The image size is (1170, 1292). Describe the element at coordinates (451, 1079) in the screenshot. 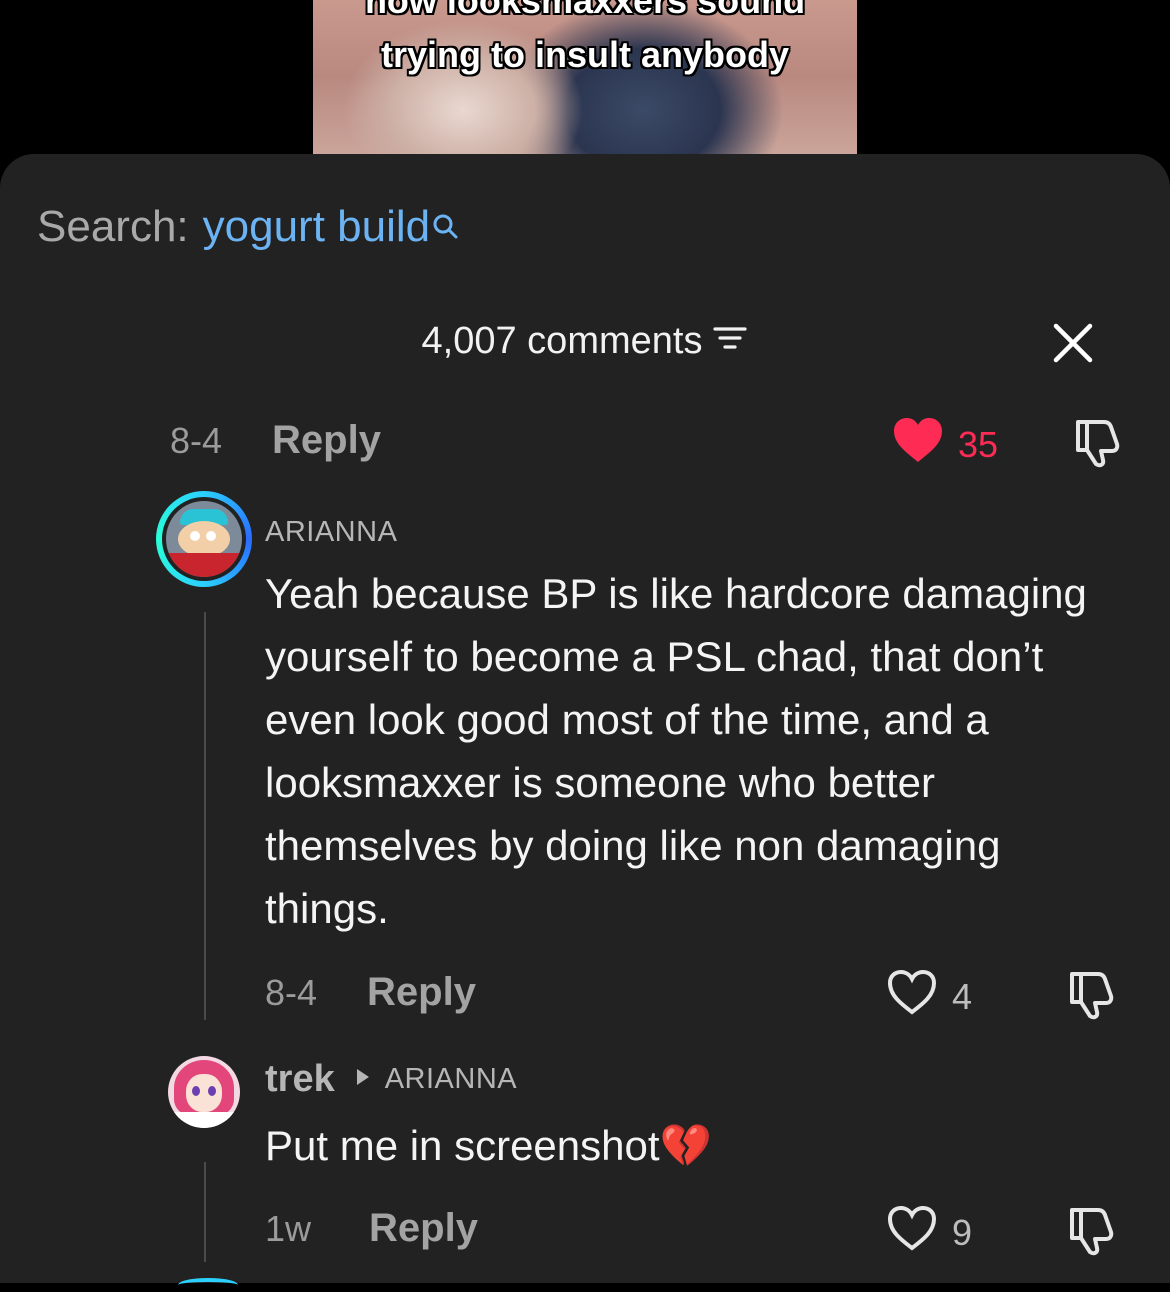

I see `reply-to-username: ARIANNA` at that location.